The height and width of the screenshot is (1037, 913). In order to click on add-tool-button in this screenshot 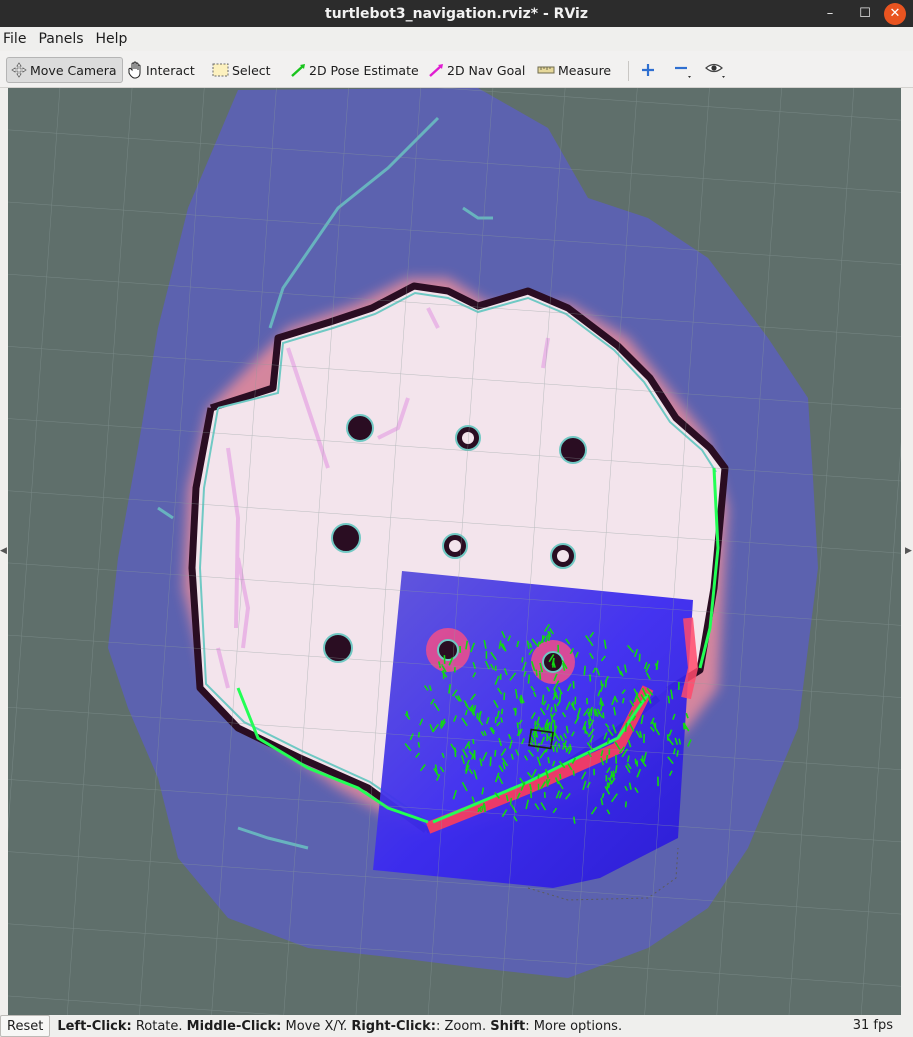, I will do `click(648, 70)`.